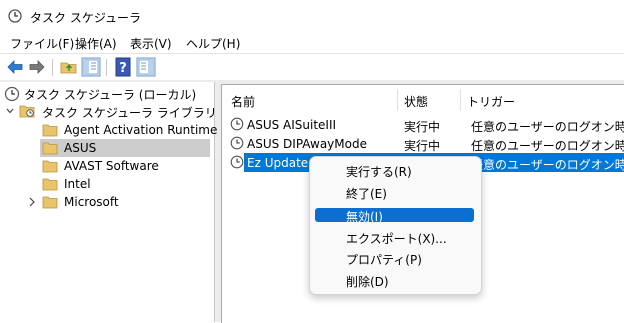 Image resolution: width=624 pixels, height=323 pixels. What do you see at coordinates (10, 111) in the screenshot?
I see `chevron-down-icon` at bounding box center [10, 111].